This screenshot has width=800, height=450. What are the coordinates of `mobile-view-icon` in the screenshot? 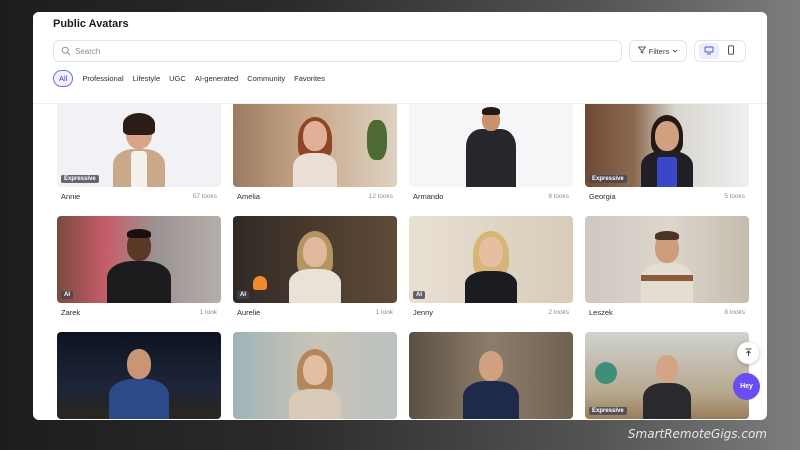 It's located at (731, 51).